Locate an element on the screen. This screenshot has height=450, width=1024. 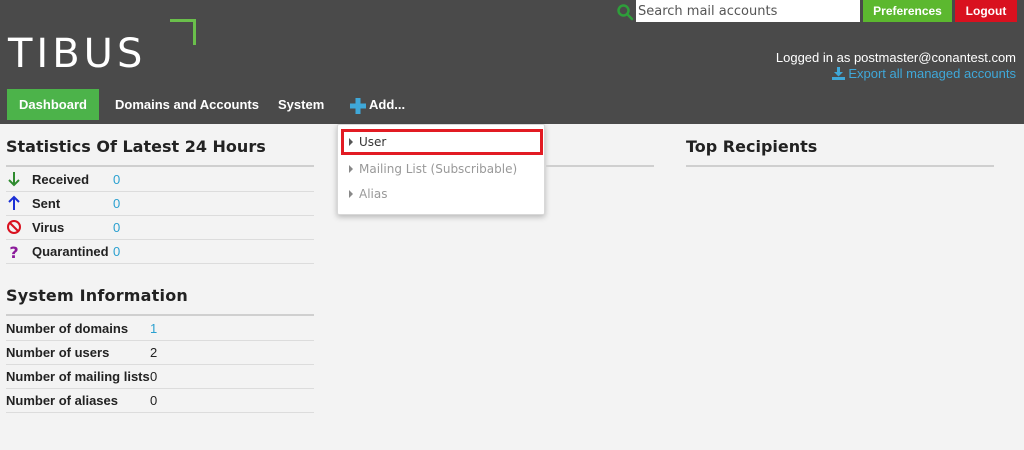
sys-row-mailing-lists: Number of mailing lists 0 is located at coordinates (160, 377).